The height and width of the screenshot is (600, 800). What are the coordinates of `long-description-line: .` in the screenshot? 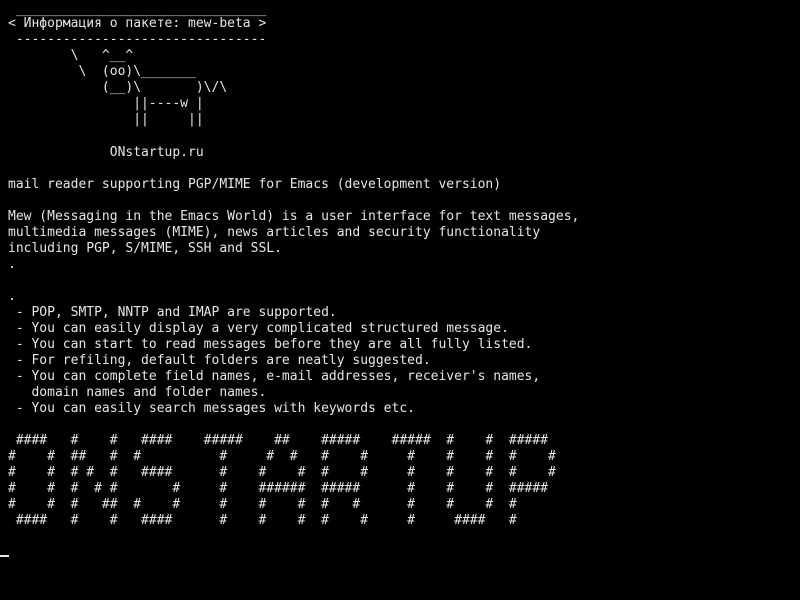 It's located at (12, 264).